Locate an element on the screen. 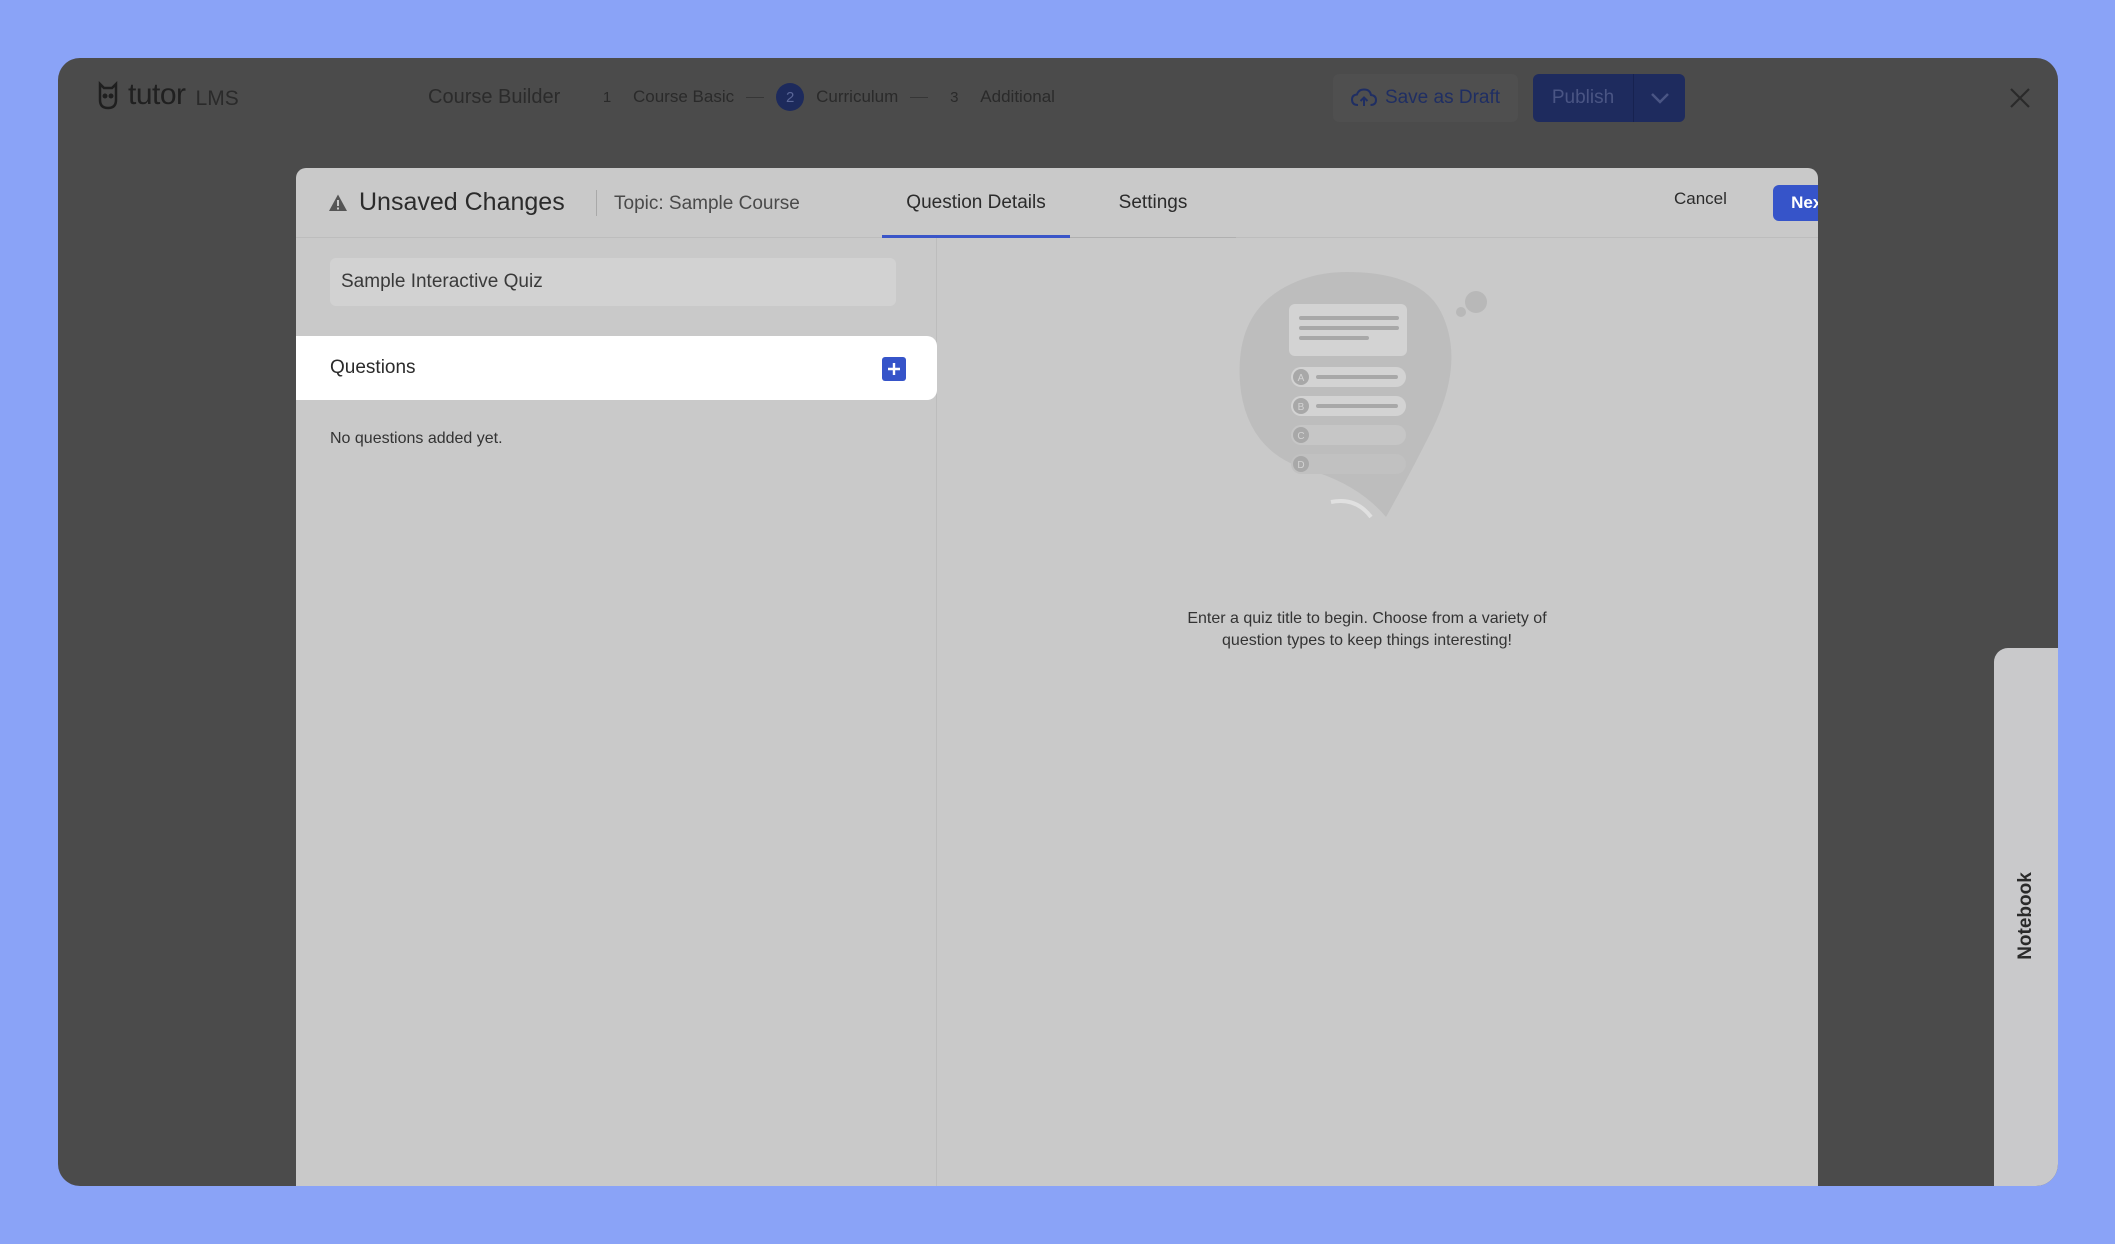 This screenshot has width=2115, height=1244. publish-dropdown-toggle is located at coordinates (1659, 98).